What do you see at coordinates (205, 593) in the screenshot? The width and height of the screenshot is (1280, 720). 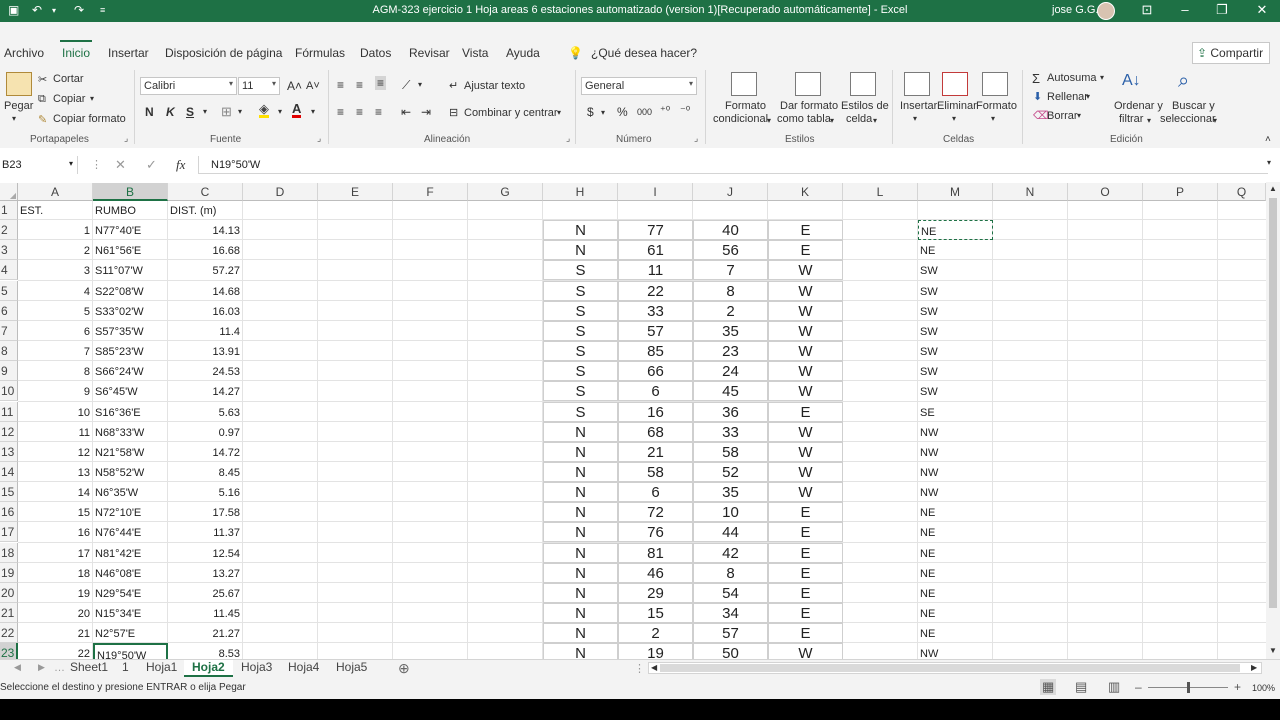 I see `cell-dist: 25.67` at bounding box center [205, 593].